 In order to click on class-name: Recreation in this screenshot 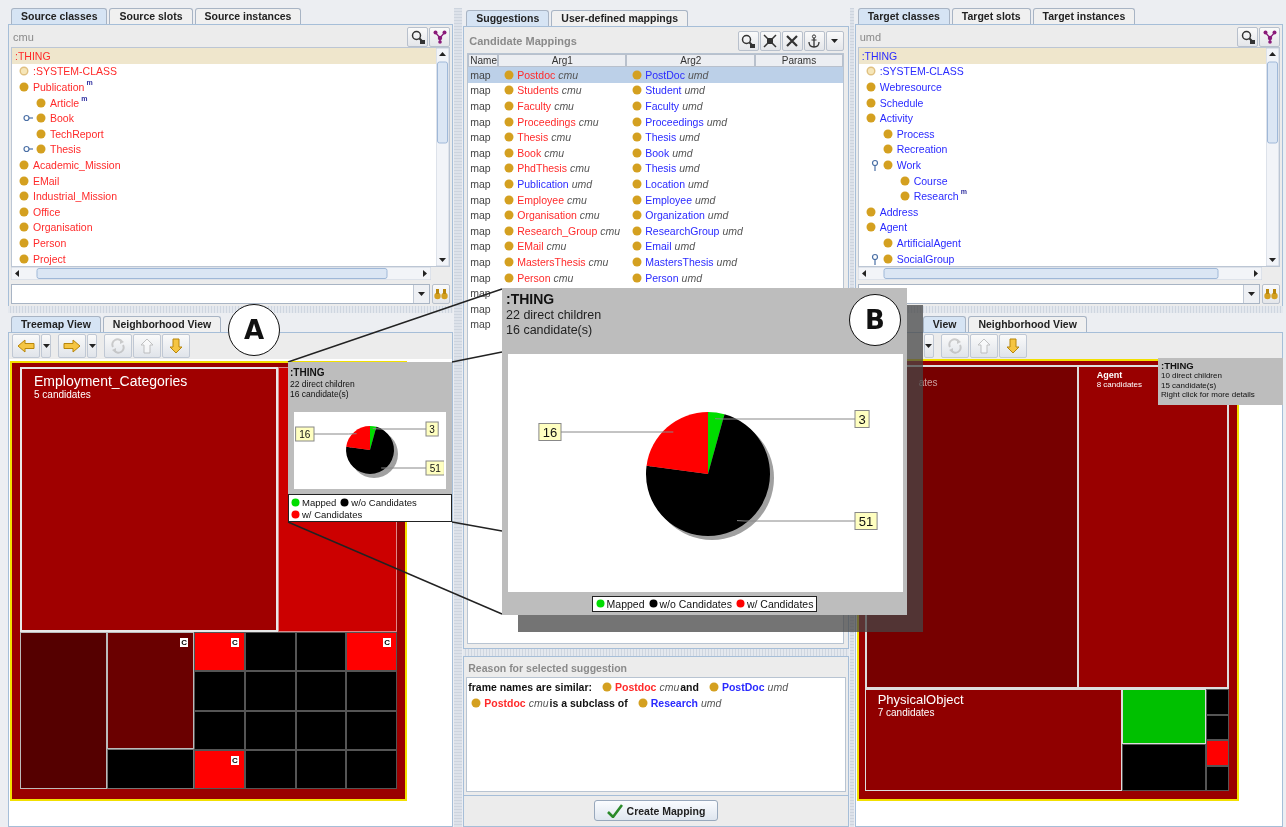, I will do `click(922, 149)`.